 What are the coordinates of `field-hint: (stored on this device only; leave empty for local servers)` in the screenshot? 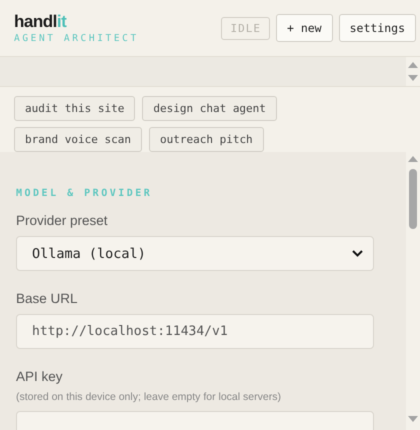 It's located at (149, 397).